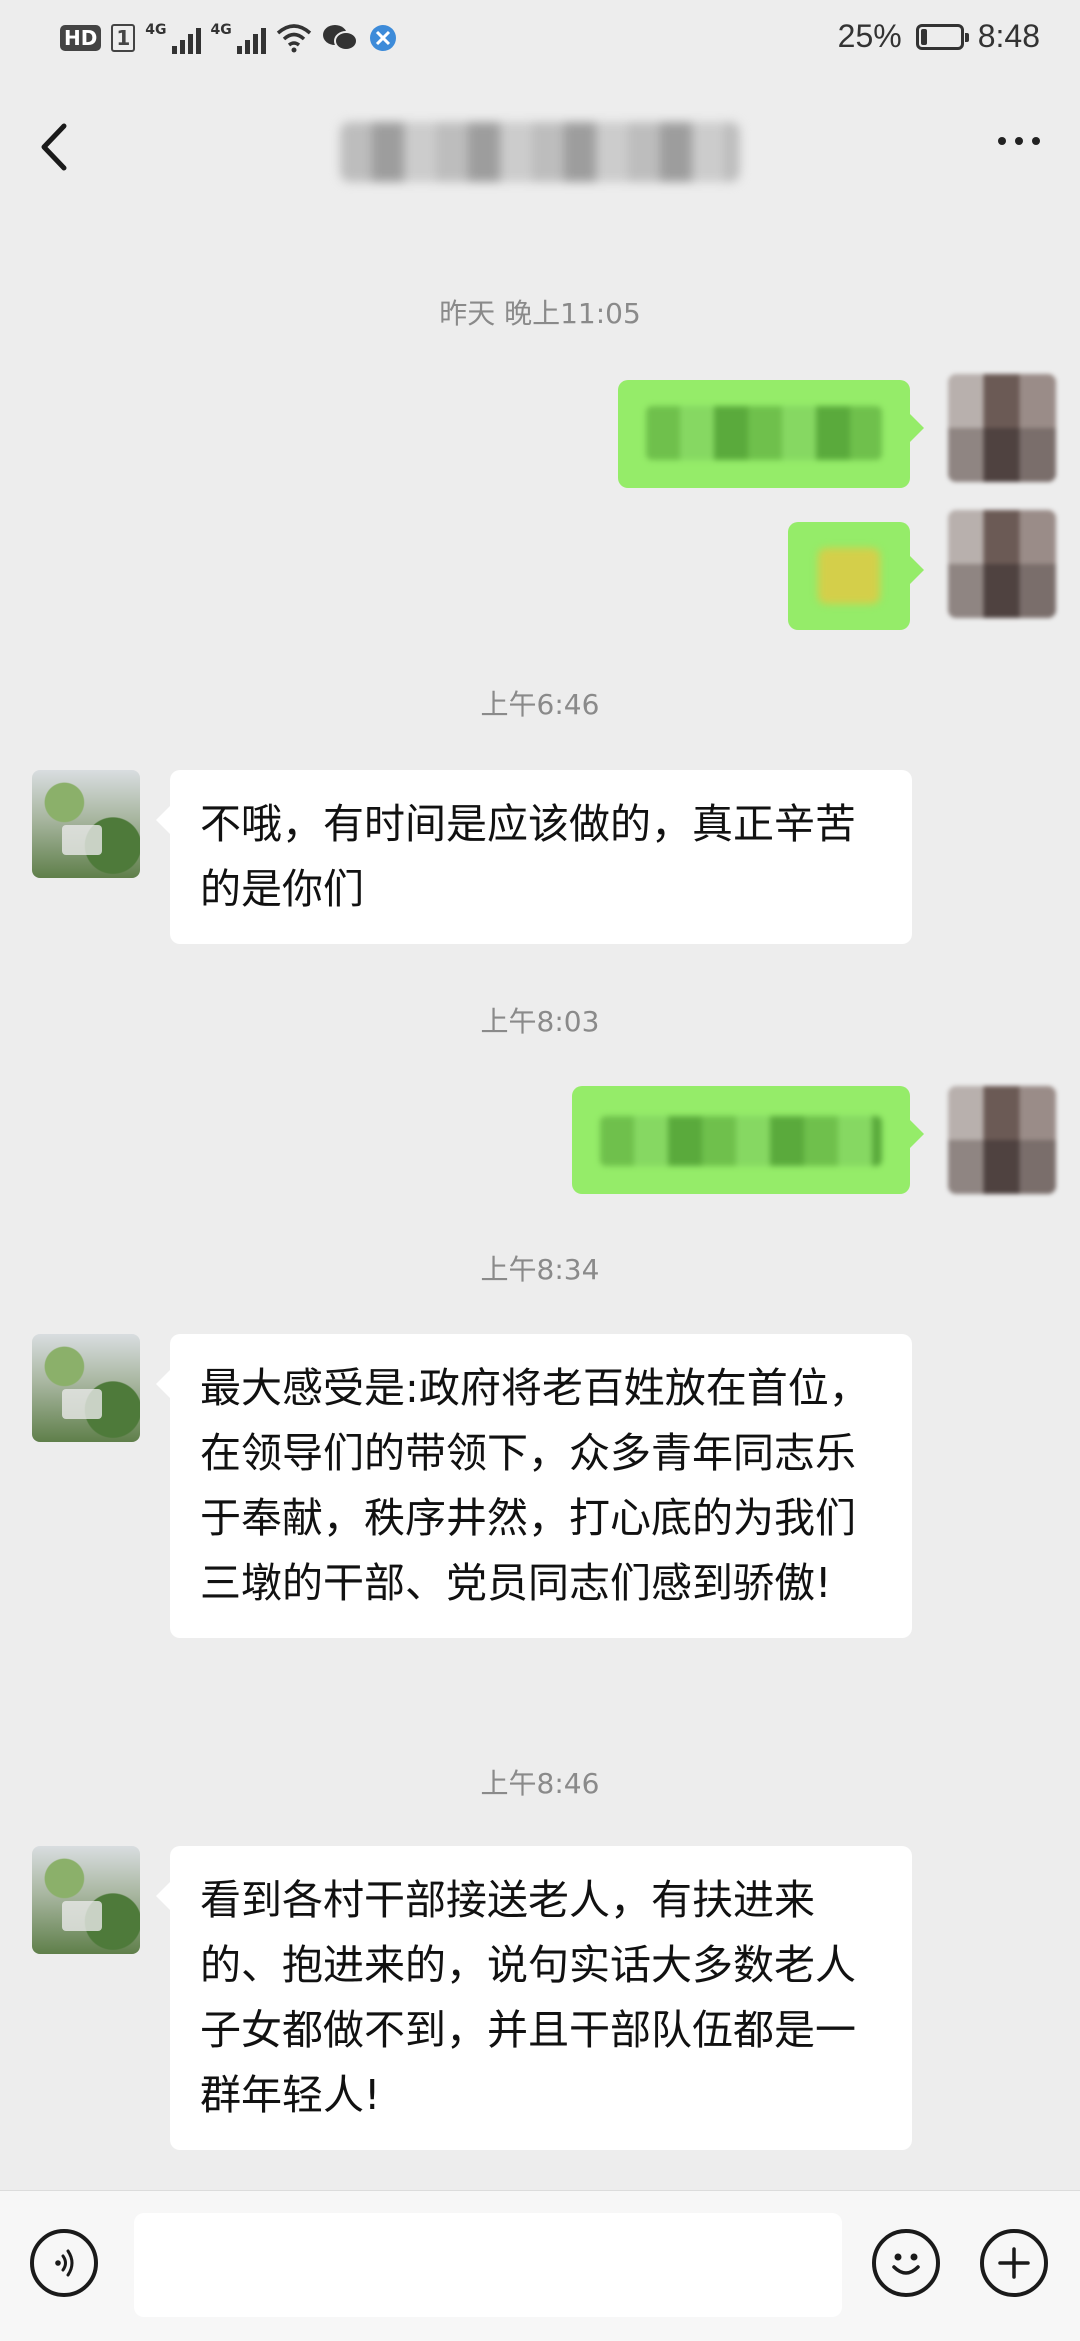 The width and height of the screenshot is (1080, 2341). Describe the element at coordinates (924, 36) in the screenshot. I see `battery-fill` at that location.